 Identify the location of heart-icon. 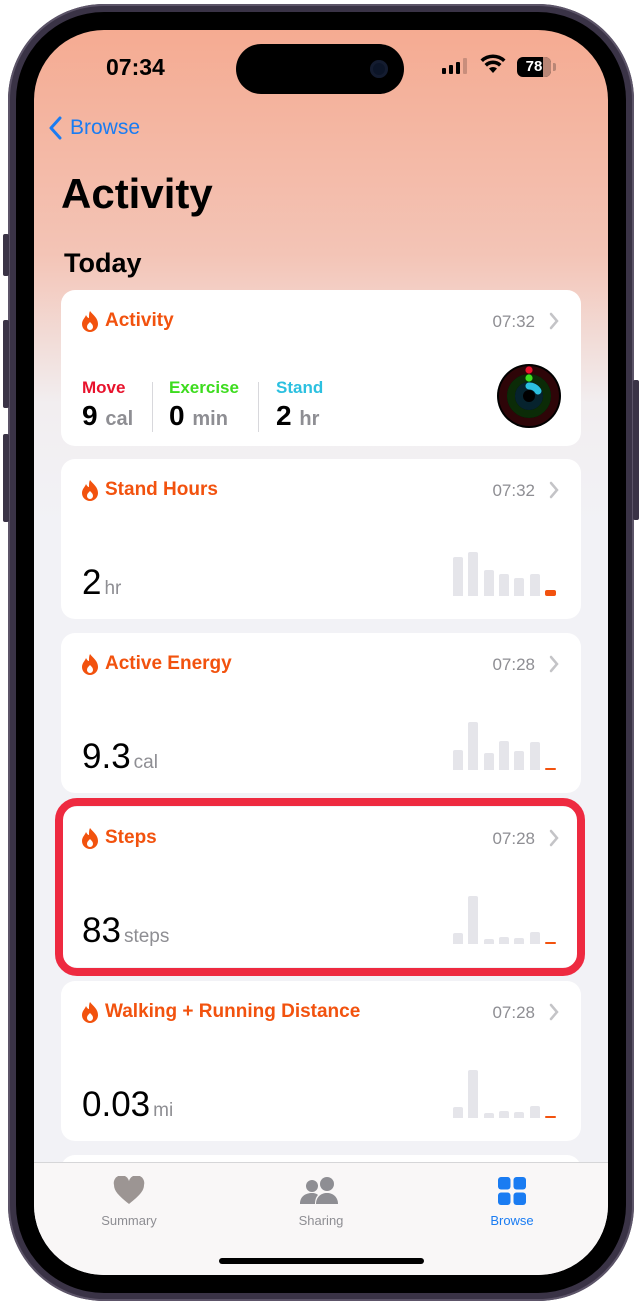
(129, 1190).